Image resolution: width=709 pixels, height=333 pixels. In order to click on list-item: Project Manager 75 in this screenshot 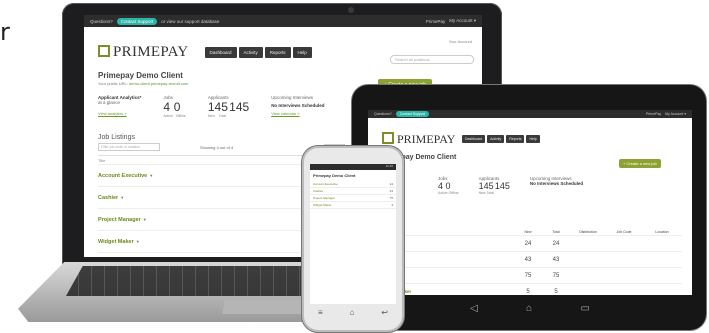, I will do `click(353, 198)`.